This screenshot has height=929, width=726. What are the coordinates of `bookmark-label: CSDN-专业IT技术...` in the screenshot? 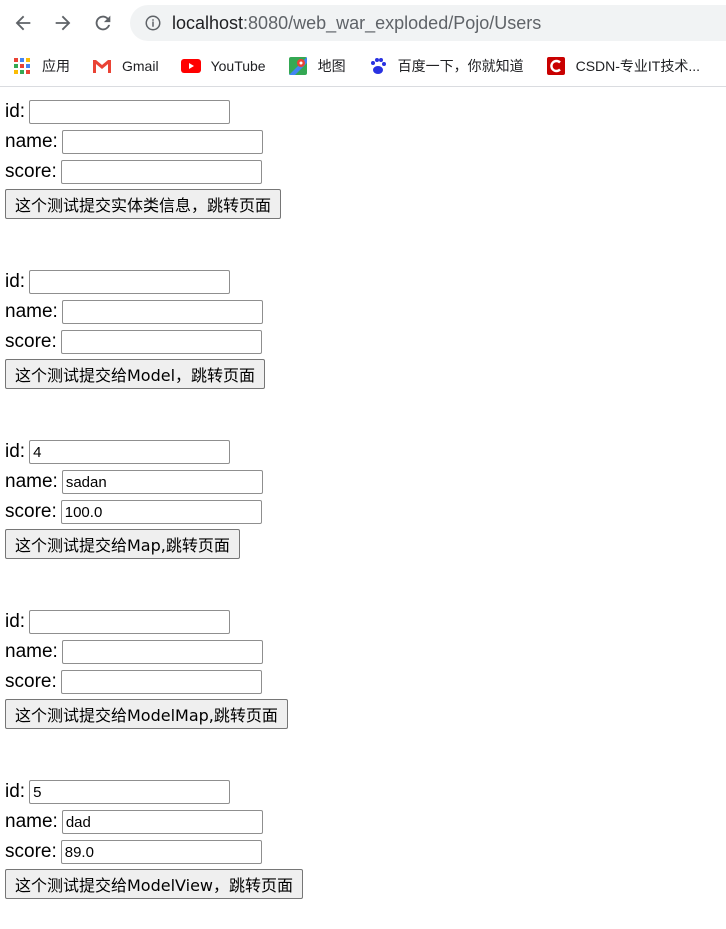 It's located at (638, 66).